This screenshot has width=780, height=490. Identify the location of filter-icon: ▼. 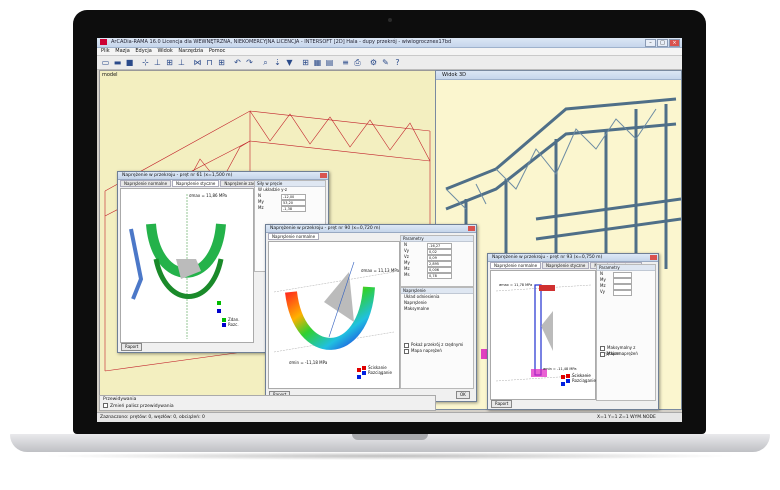
(289, 62).